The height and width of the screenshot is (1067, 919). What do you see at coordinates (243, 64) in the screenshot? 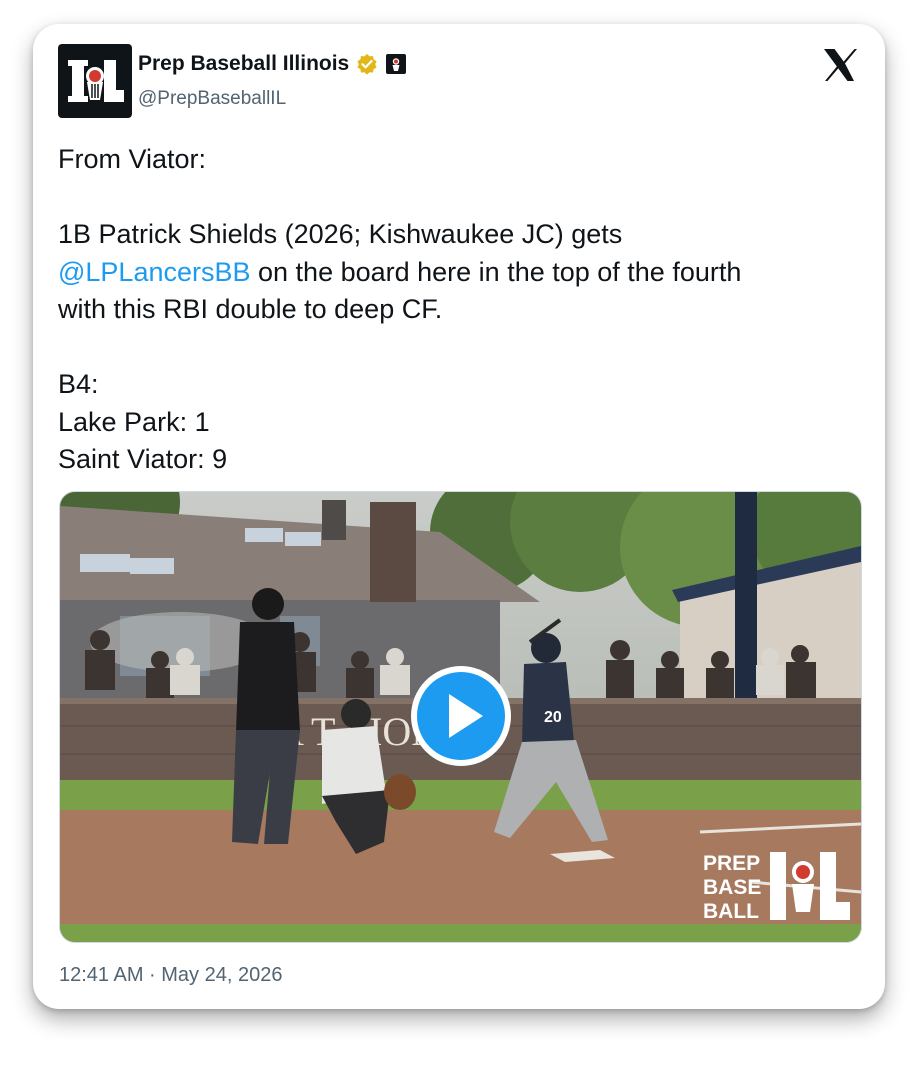
I see `display-name: Prep Baseball Illinois` at bounding box center [243, 64].